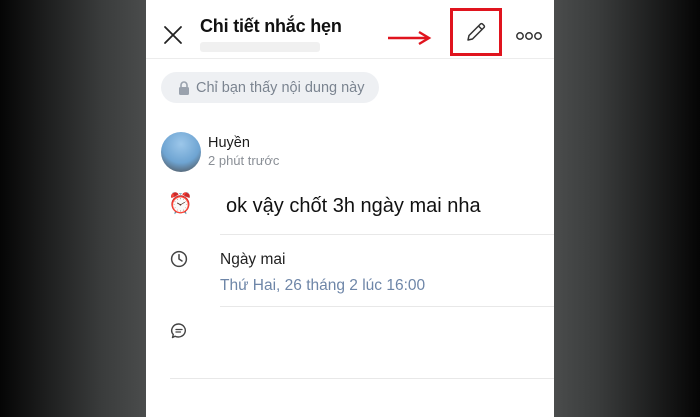  What do you see at coordinates (179, 259) in the screenshot?
I see `clock-icon` at bounding box center [179, 259].